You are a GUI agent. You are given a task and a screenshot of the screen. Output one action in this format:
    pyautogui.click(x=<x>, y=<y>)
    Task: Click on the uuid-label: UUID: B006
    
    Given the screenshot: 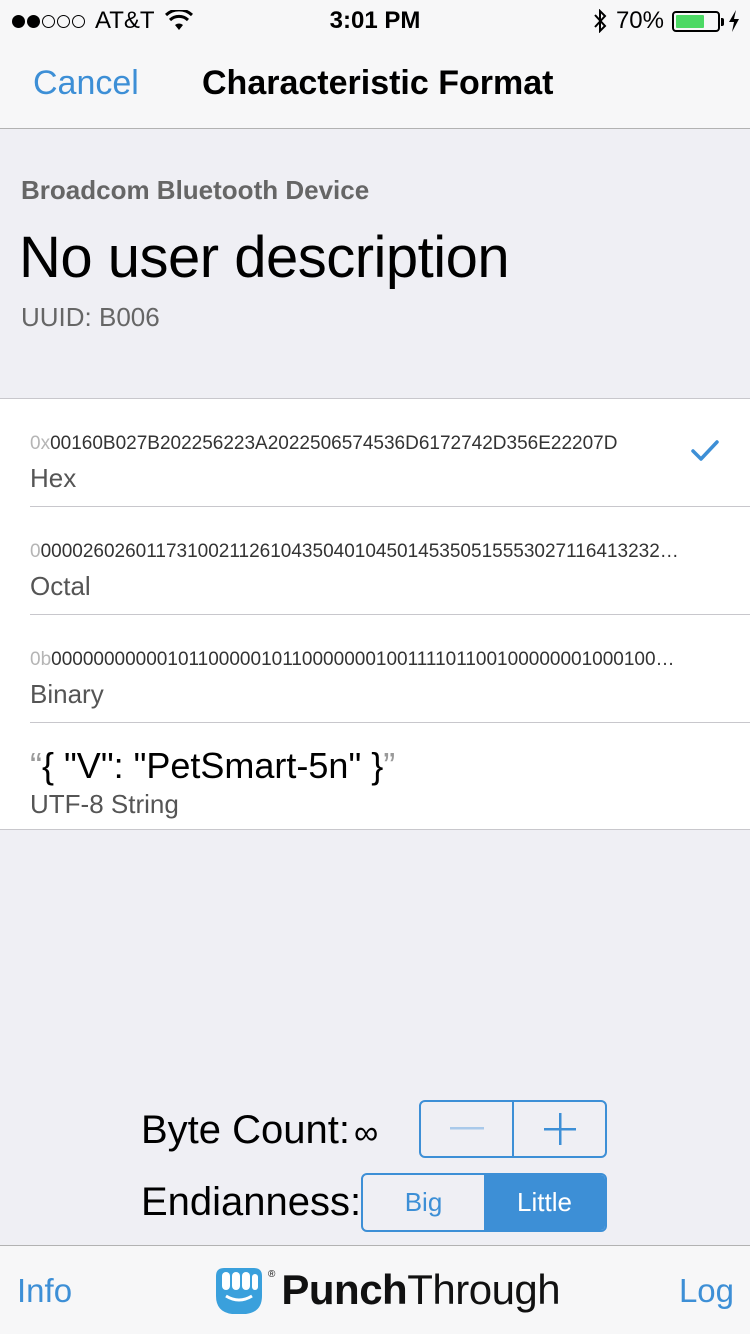 What is the action you would take?
    pyautogui.click(x=90, y=317)
    